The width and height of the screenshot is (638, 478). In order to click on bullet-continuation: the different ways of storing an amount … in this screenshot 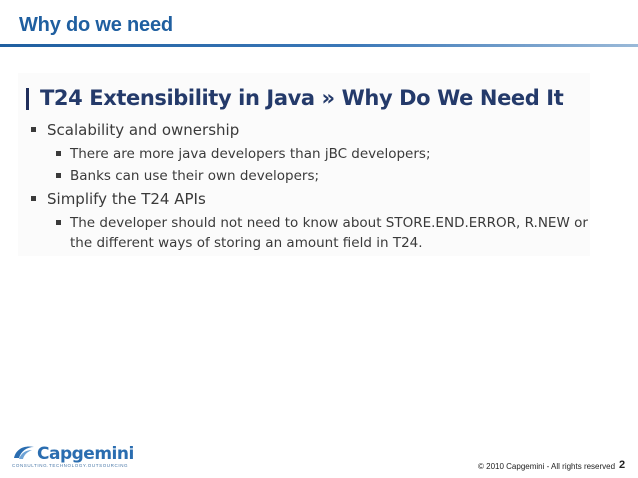, I will do `click(246, 243)`.